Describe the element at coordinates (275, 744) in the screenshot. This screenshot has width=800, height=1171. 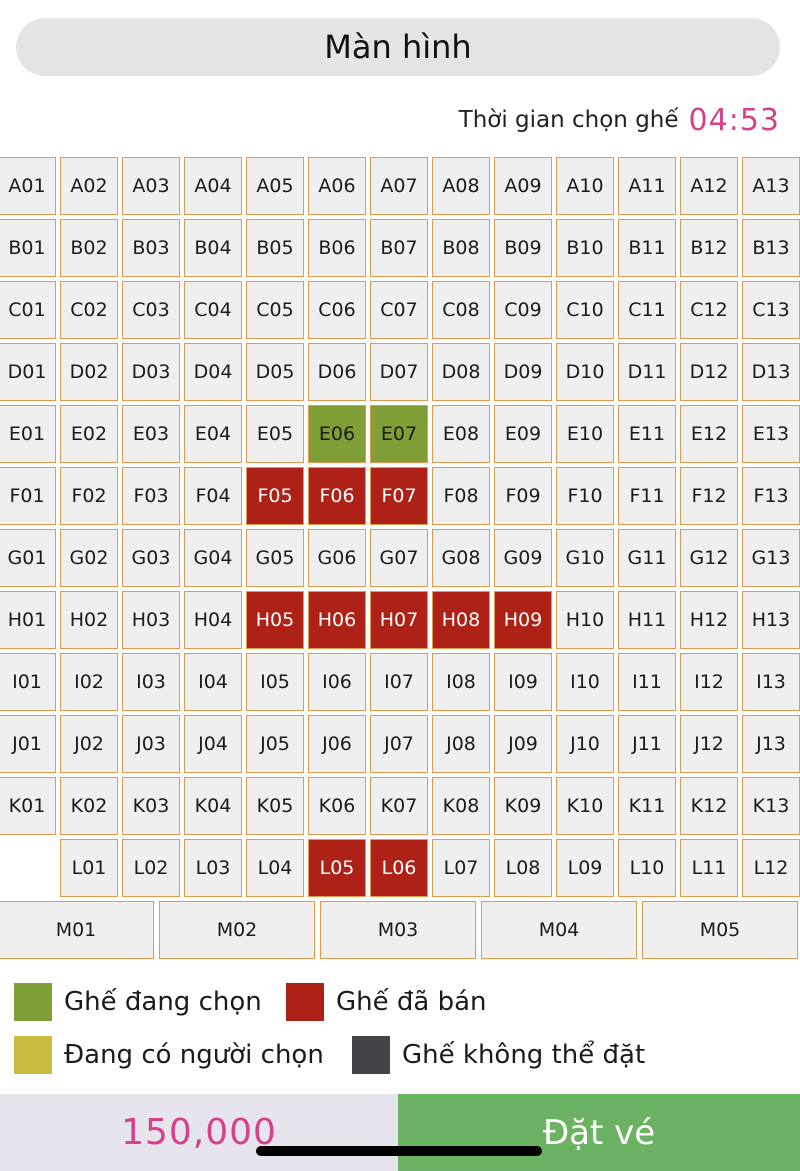
I see `seat-j05: J05` at that location.